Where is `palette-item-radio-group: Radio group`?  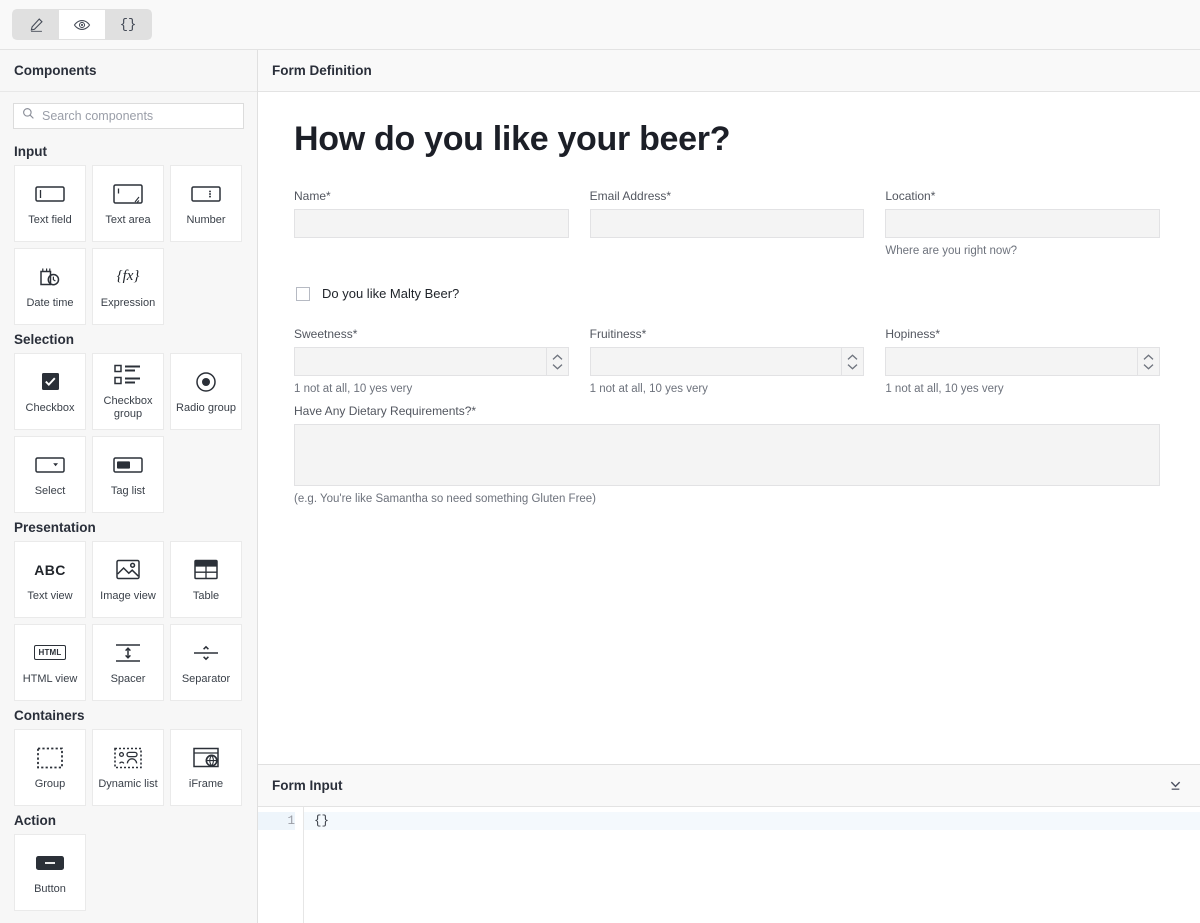
palette-item-radio-group: Radio group is located at coordinates (206, 391).